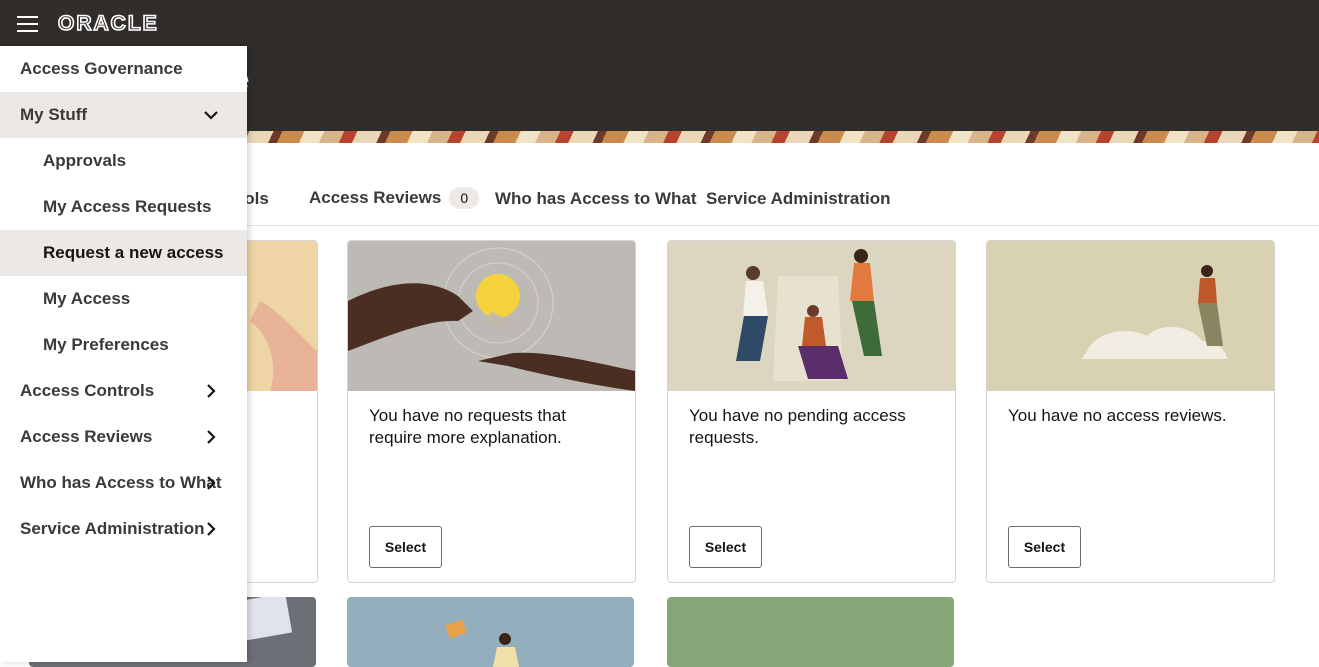 This screenshot has width=1319, height=667. What do you see at coordinates (123, 391) in the screenshot?
I see `menu-item-access-controls: Access Controls` at bounding box center [123, 391].